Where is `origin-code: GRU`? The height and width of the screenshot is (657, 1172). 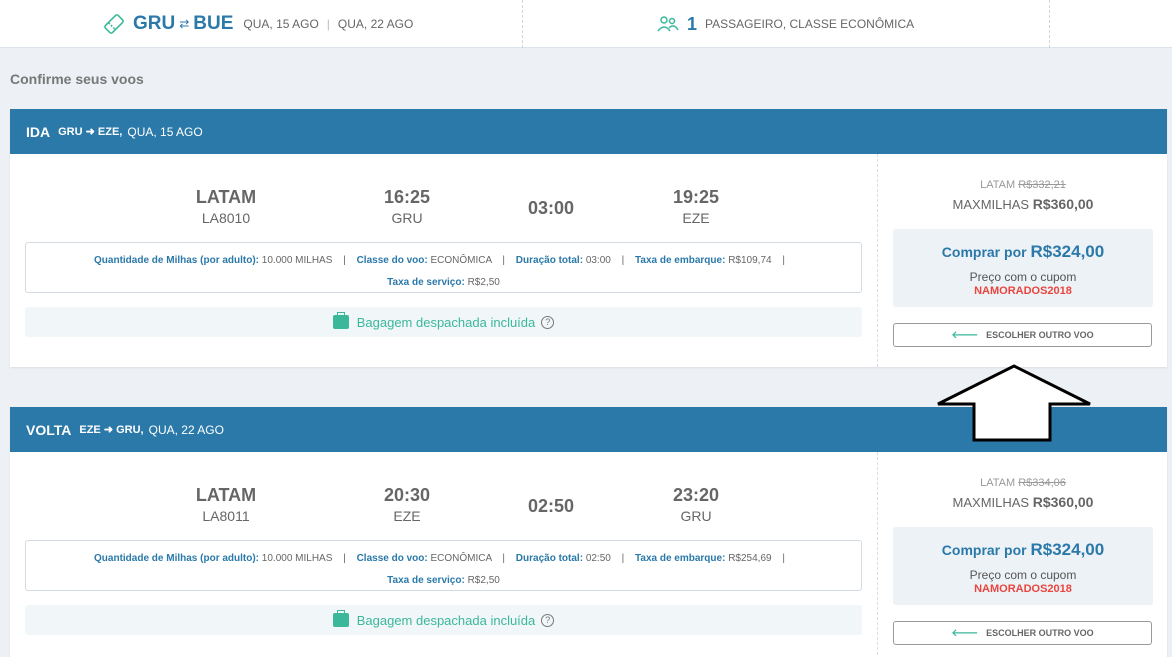 origin-code: GRU is located at coordinates (154, 23).